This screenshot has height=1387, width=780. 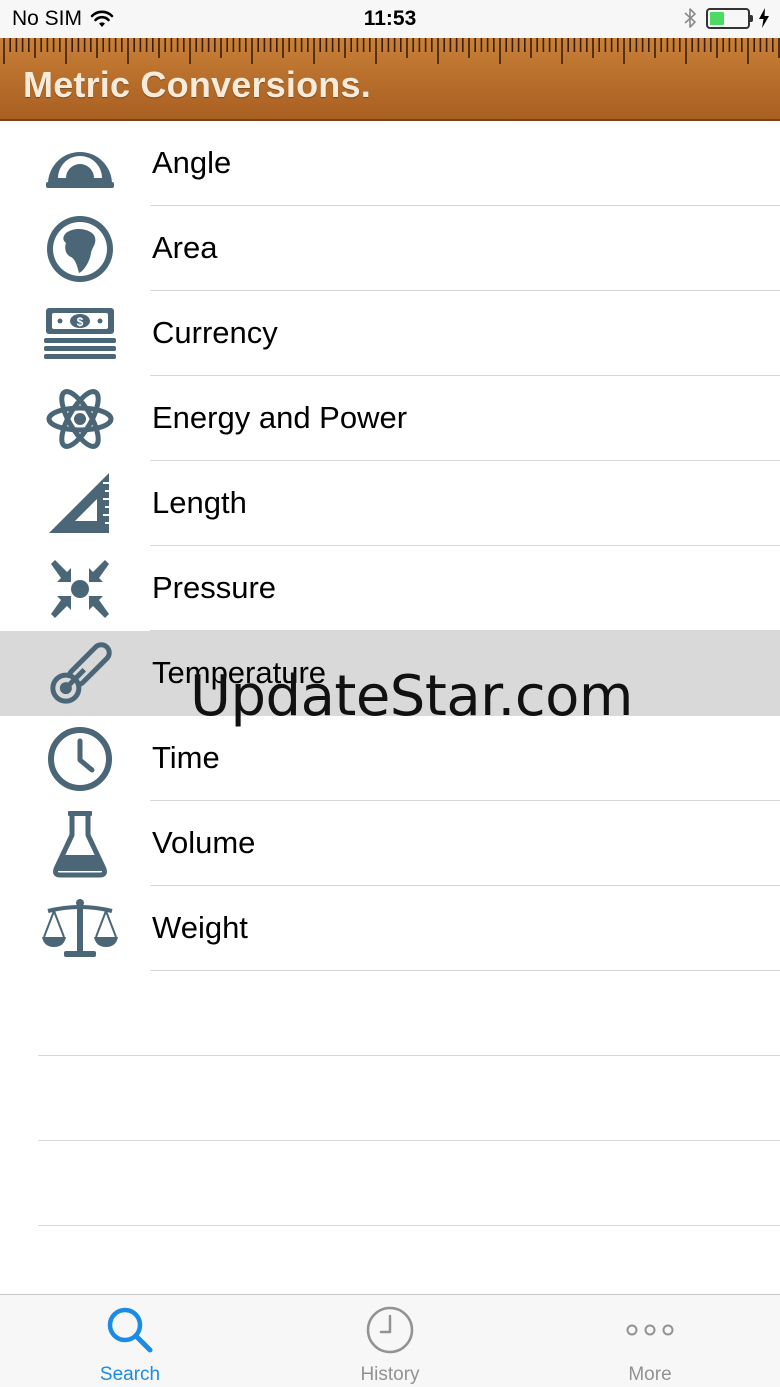 What do you see at coordinates (390, 248) in the screenshot?
I see `category-row-area: Area` at bounding box center [390, 248].